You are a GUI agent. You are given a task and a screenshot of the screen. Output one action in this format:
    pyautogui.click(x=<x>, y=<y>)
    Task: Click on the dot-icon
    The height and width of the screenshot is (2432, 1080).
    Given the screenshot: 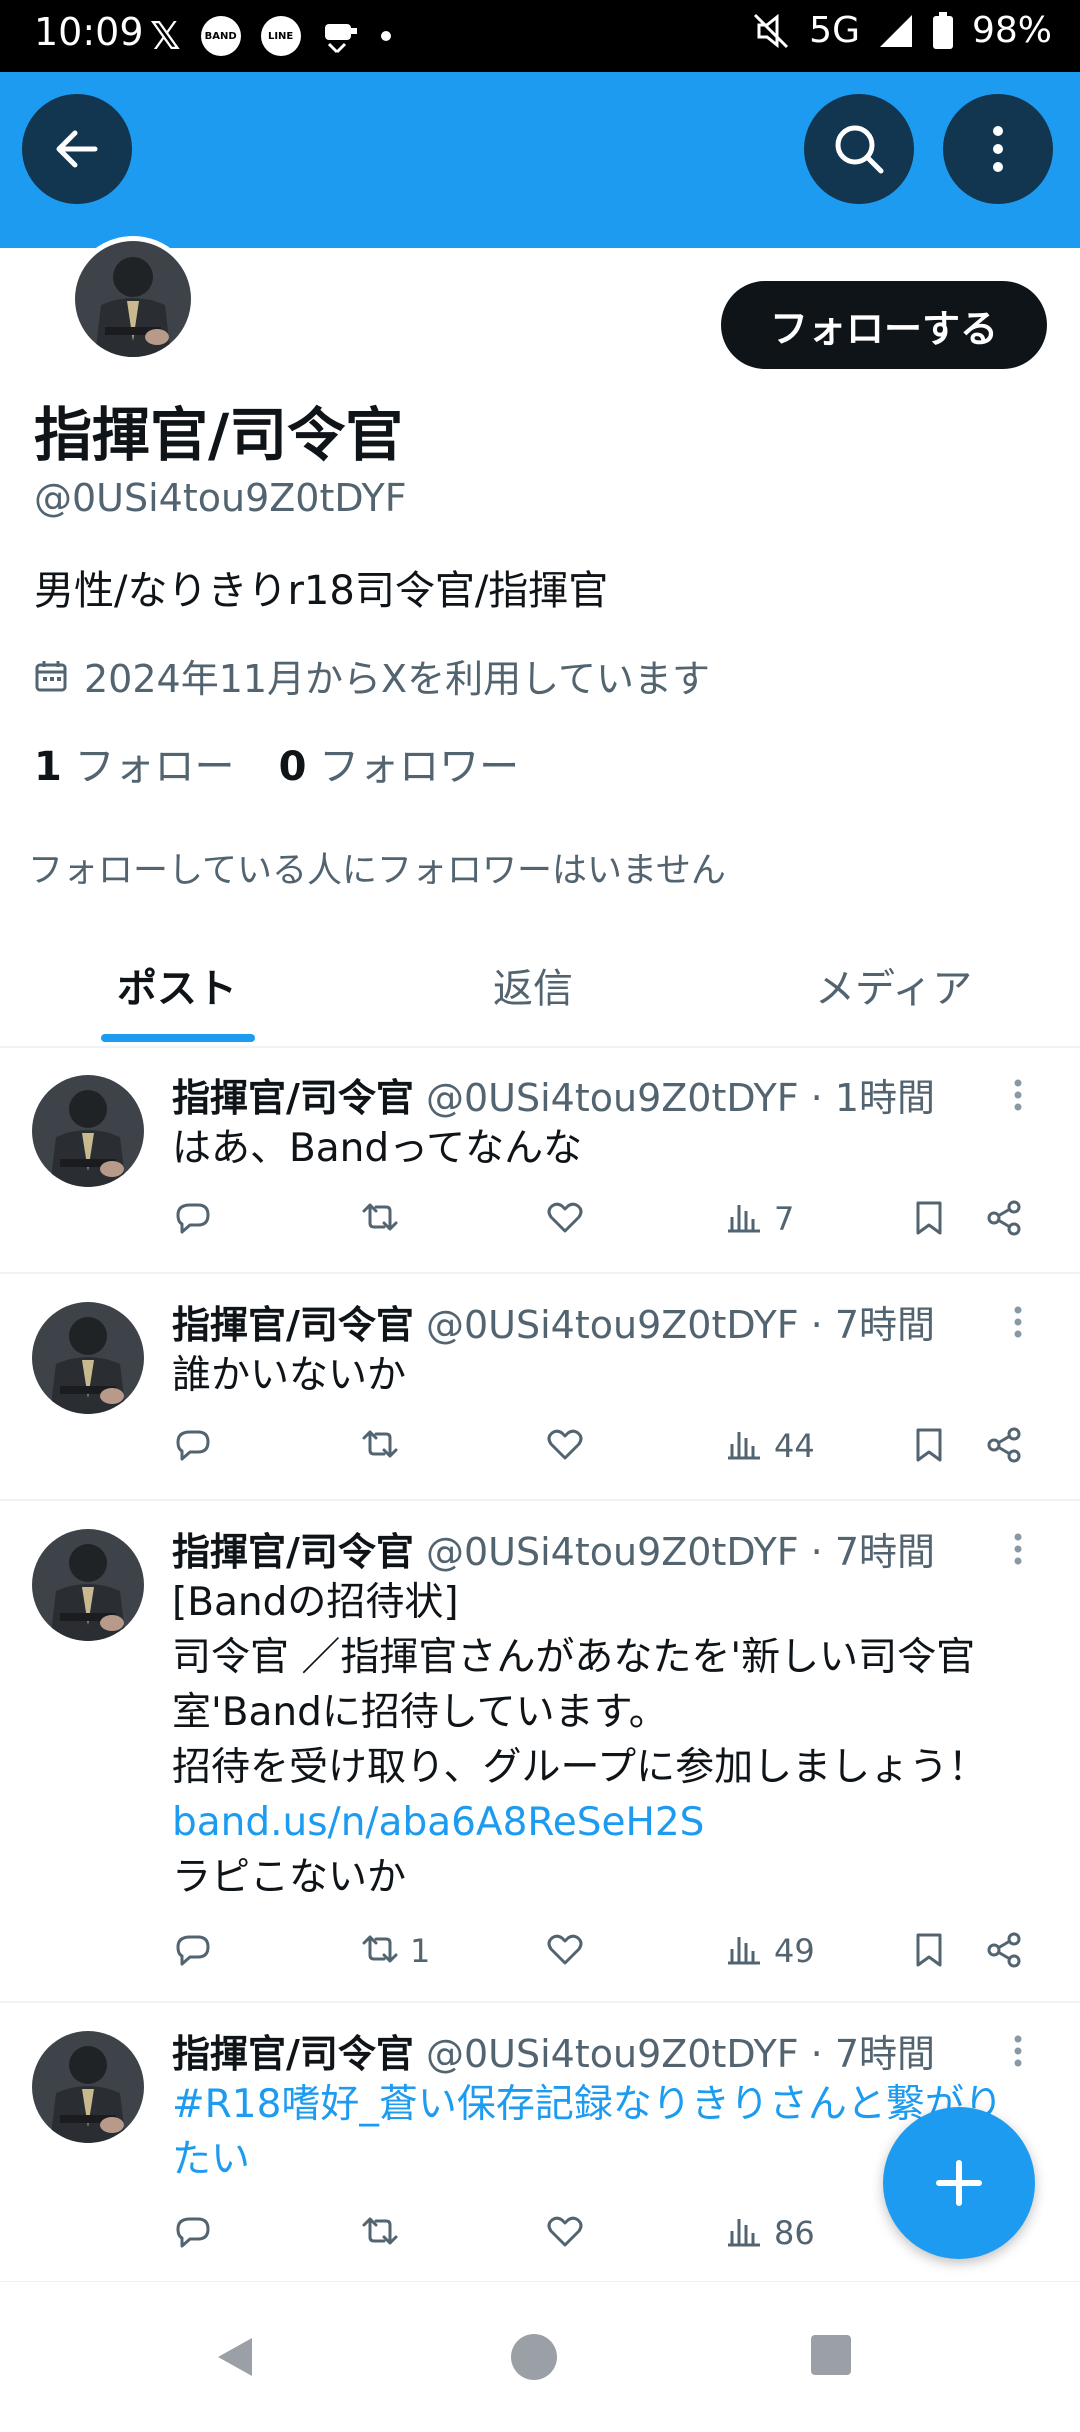 What is the action you would take?
    pyautogui.click(x=385, y=36)
    